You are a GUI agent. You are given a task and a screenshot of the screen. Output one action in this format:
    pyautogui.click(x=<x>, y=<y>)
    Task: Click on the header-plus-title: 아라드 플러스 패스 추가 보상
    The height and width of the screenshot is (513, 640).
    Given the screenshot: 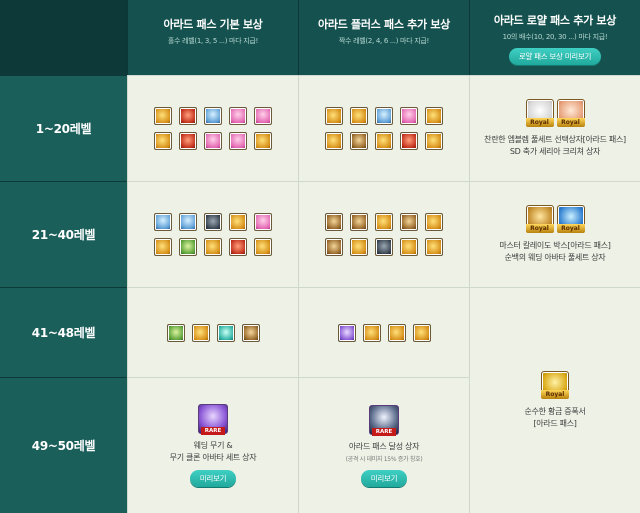 What is the action you would take?
    pyautogui.click(x=384, y=24)
    